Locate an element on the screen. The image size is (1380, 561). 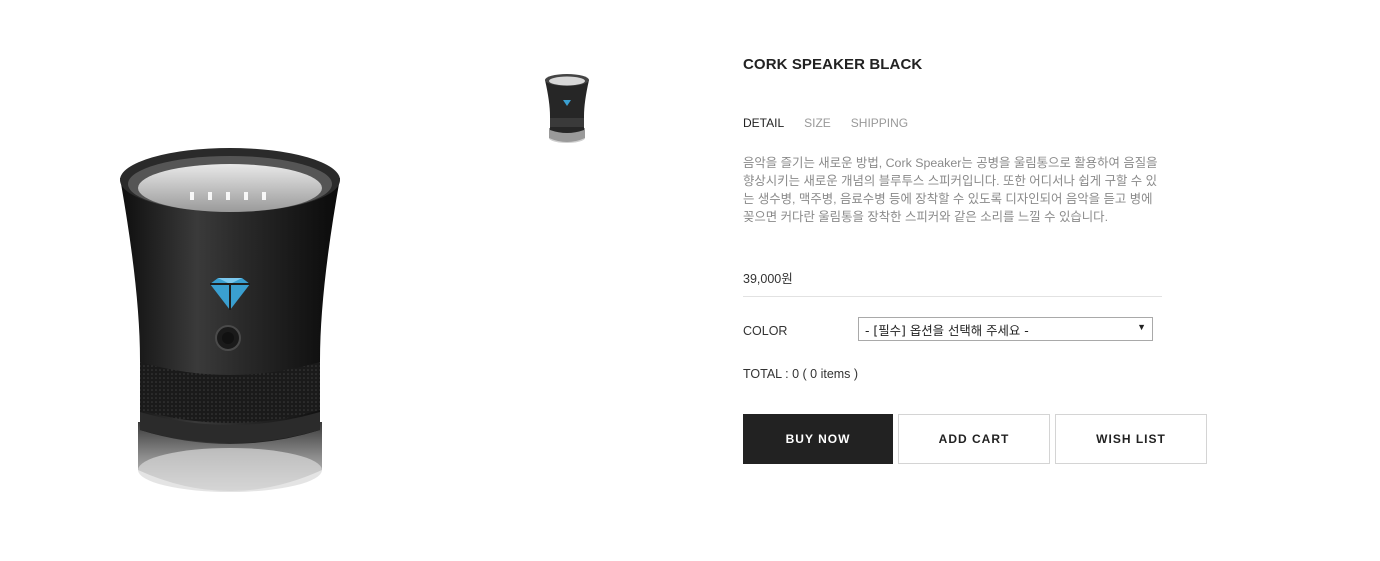
product-info-tabs: DETAIL SIZE SHIPPING is located at coordinates (825, 123).